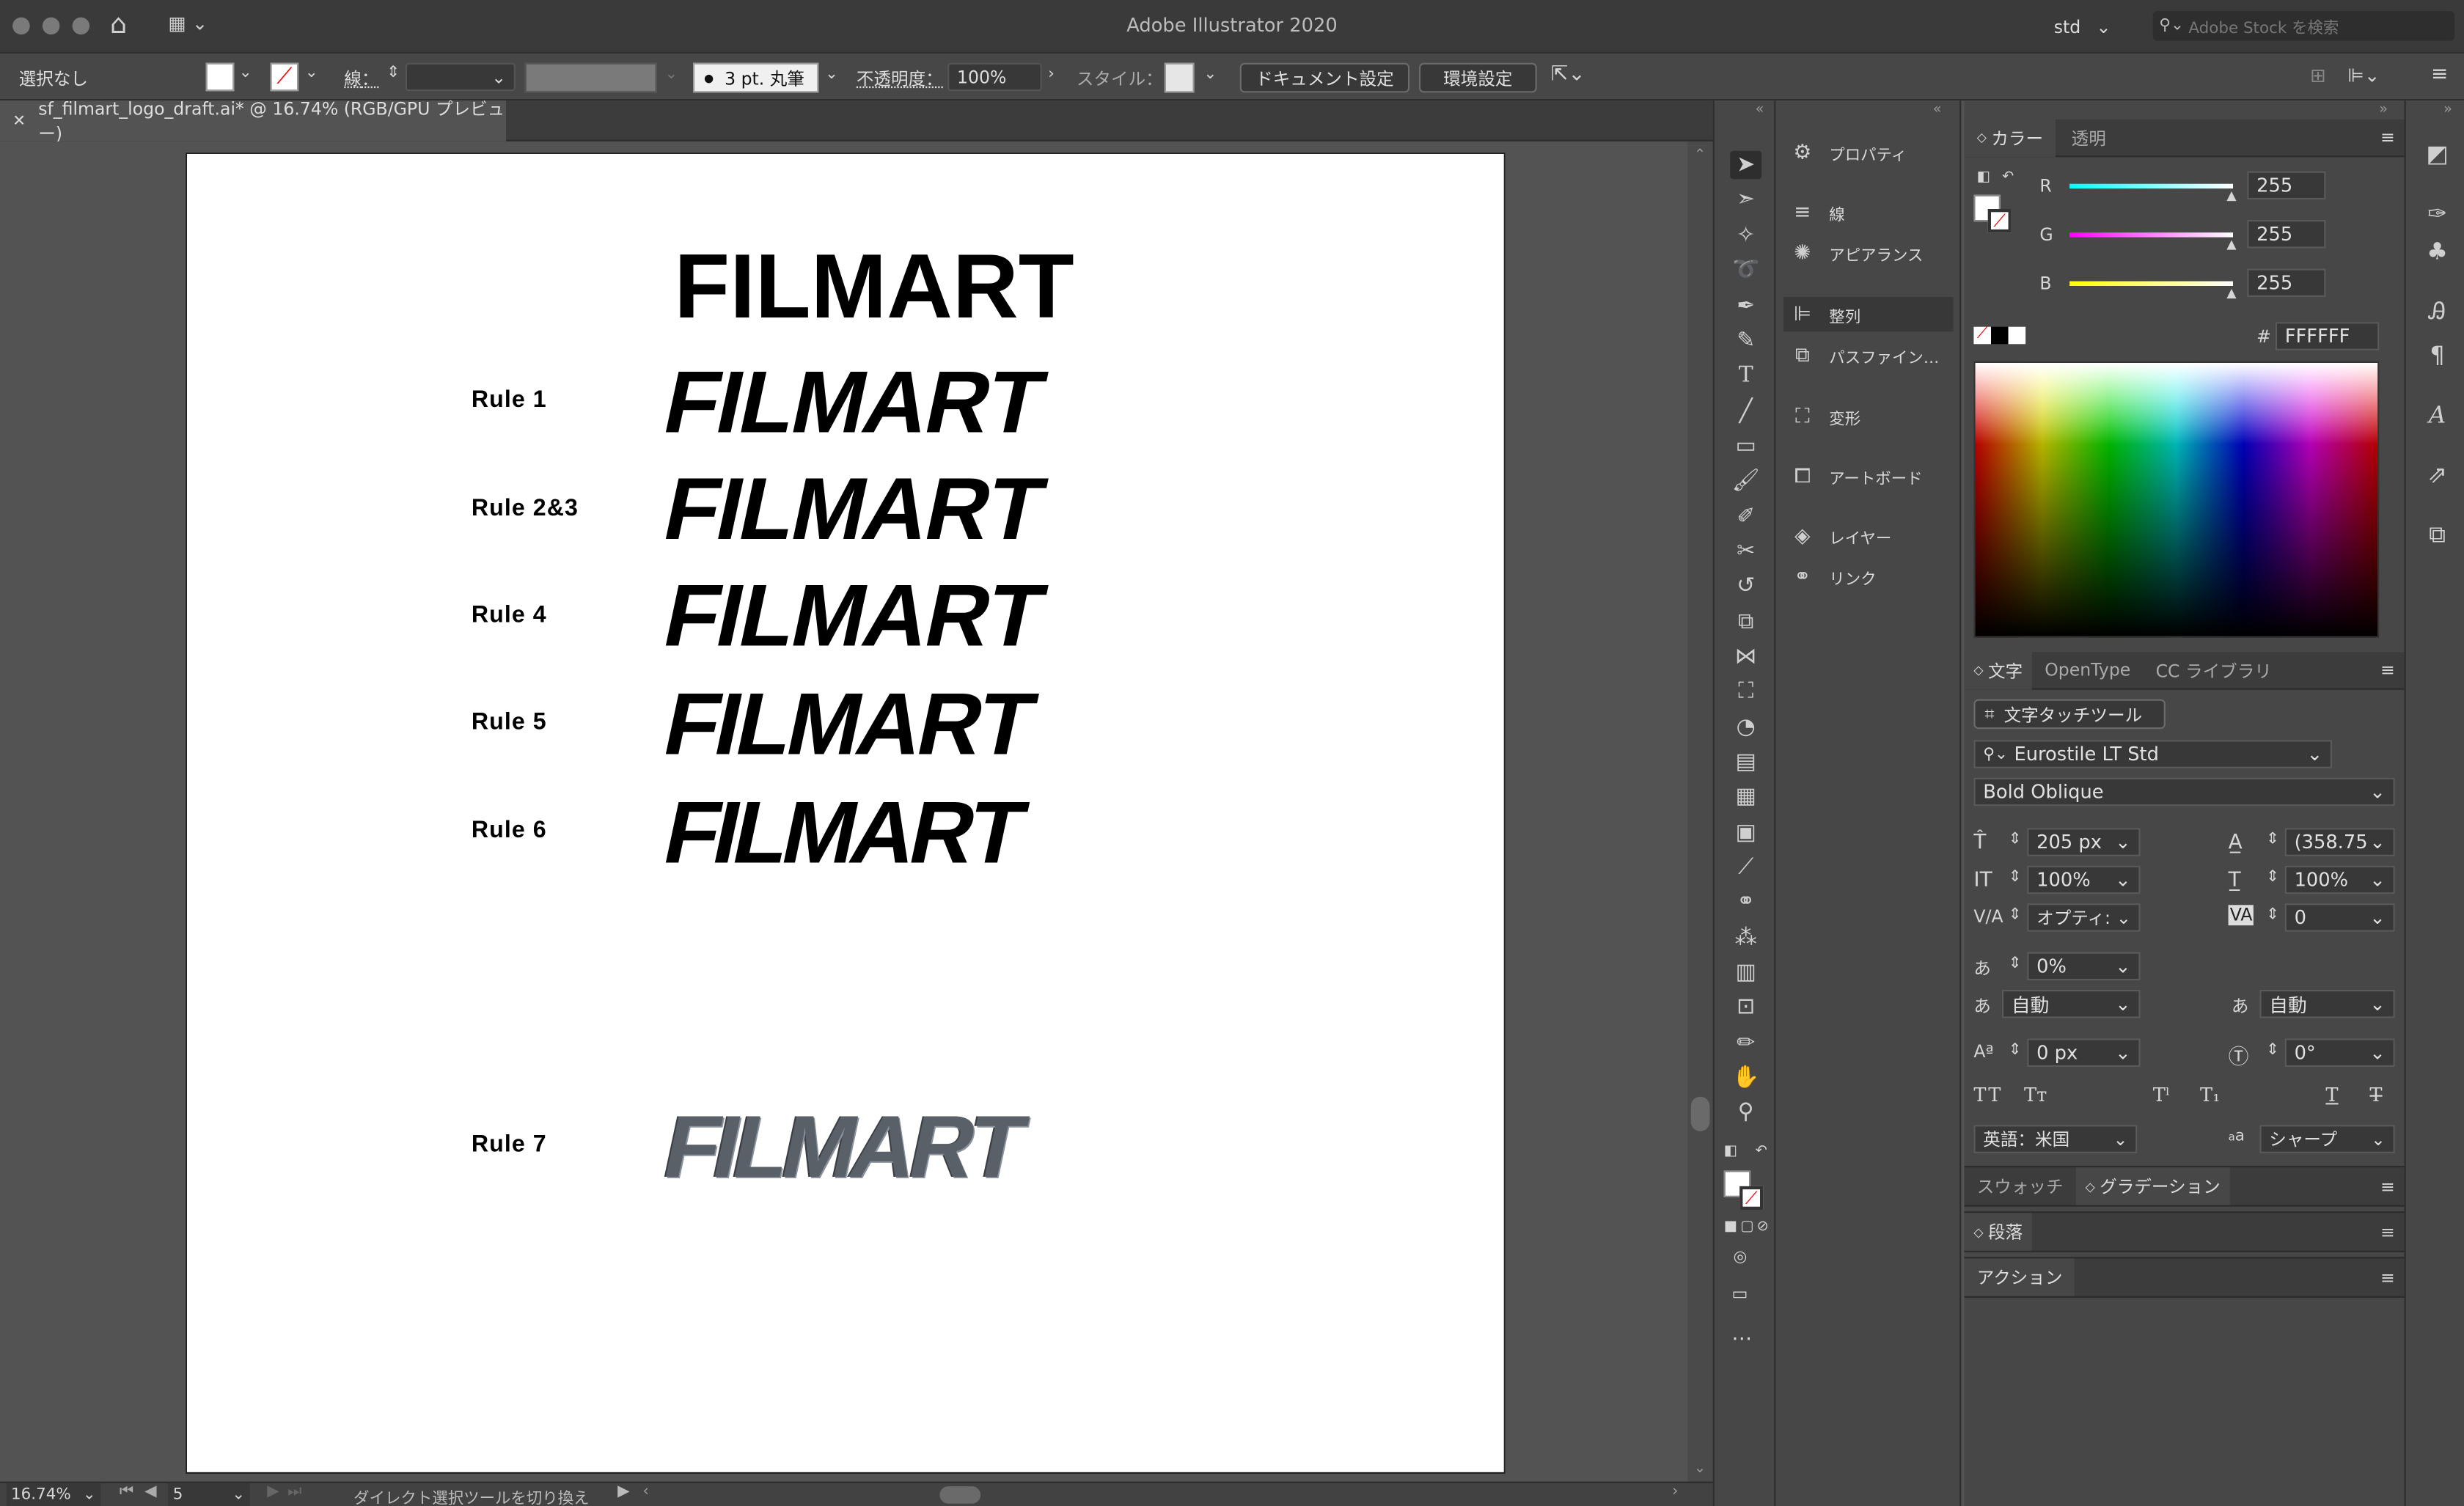  I want to click on white-swatch, so click(2017, 335).